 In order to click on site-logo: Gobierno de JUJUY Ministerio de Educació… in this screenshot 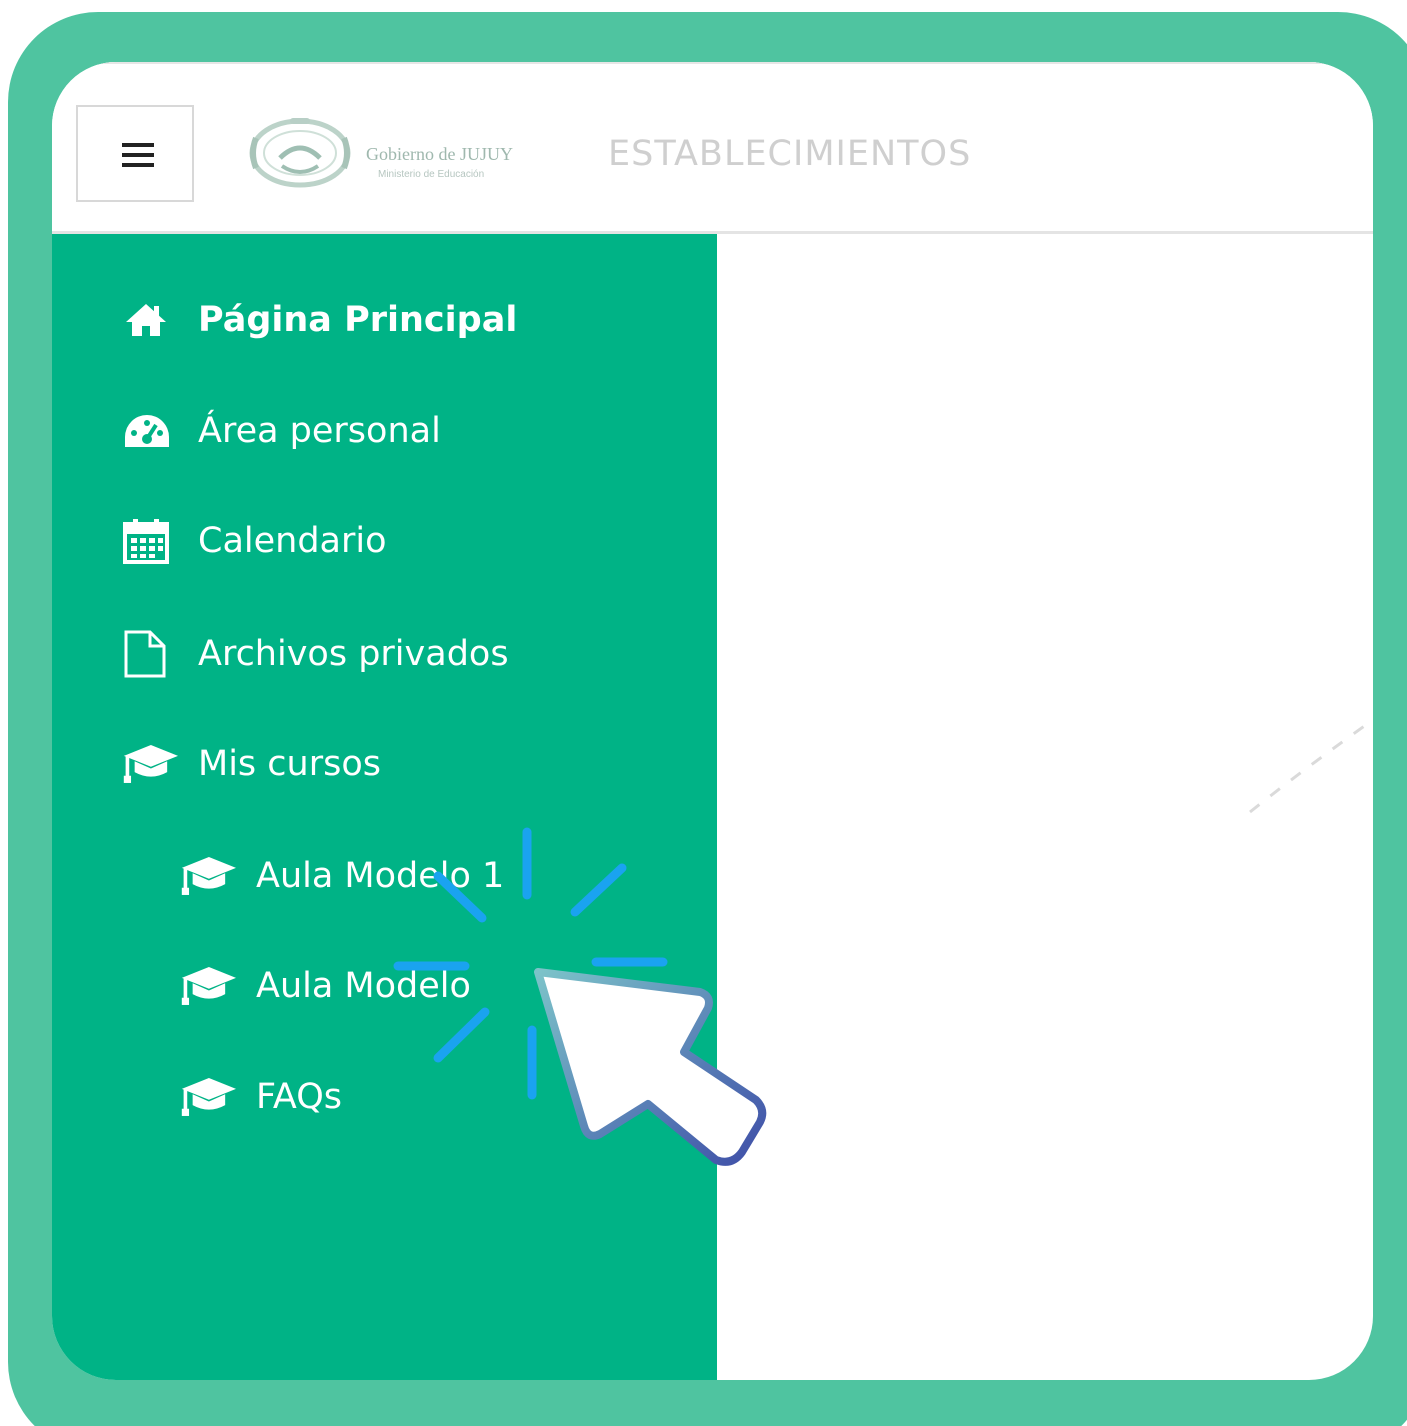, I will do `click(397, 153)`.